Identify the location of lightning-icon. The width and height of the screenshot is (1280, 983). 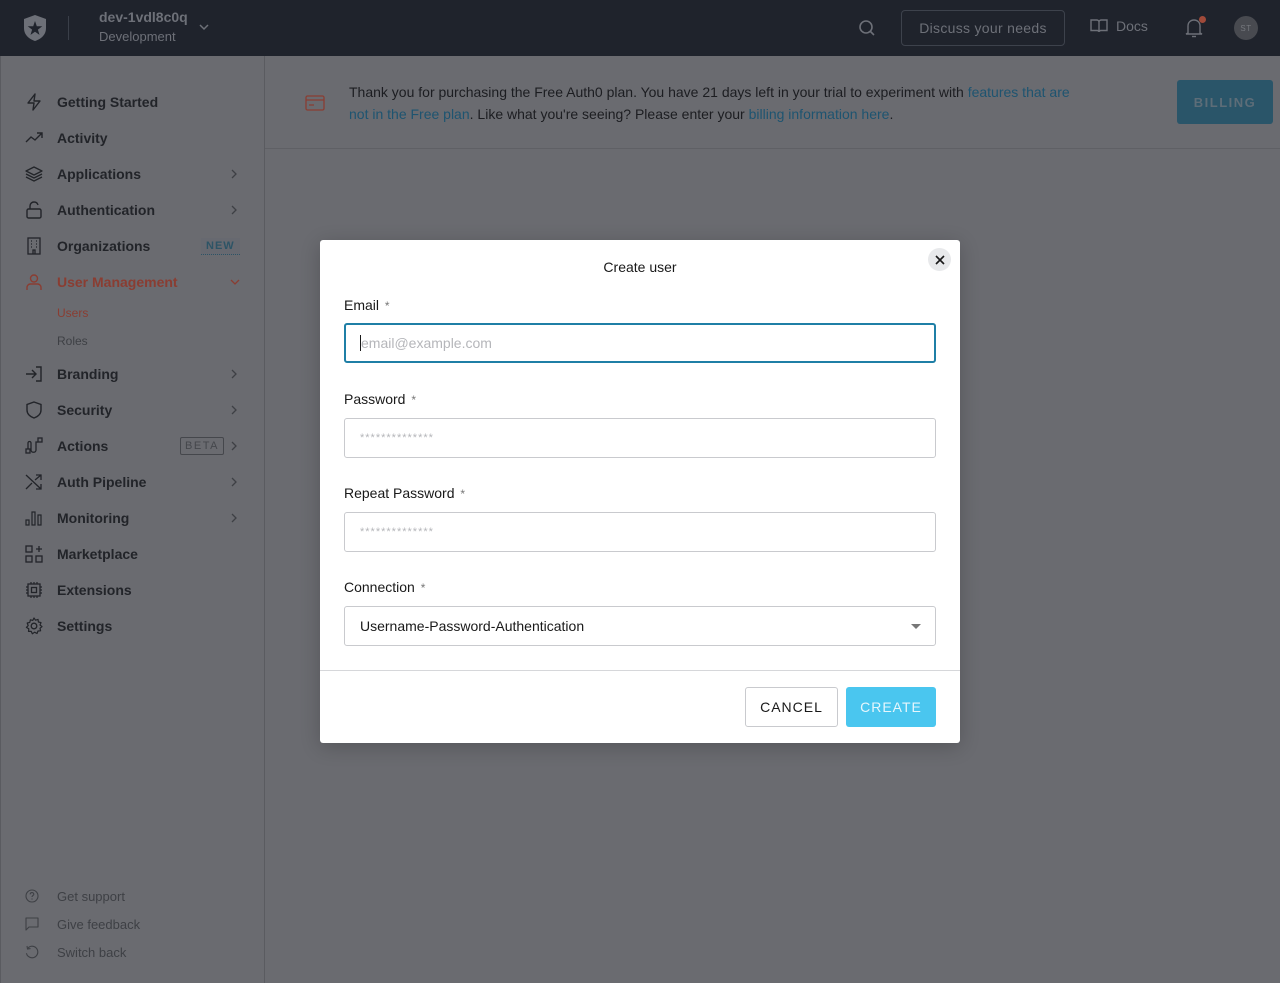
(34, 102).